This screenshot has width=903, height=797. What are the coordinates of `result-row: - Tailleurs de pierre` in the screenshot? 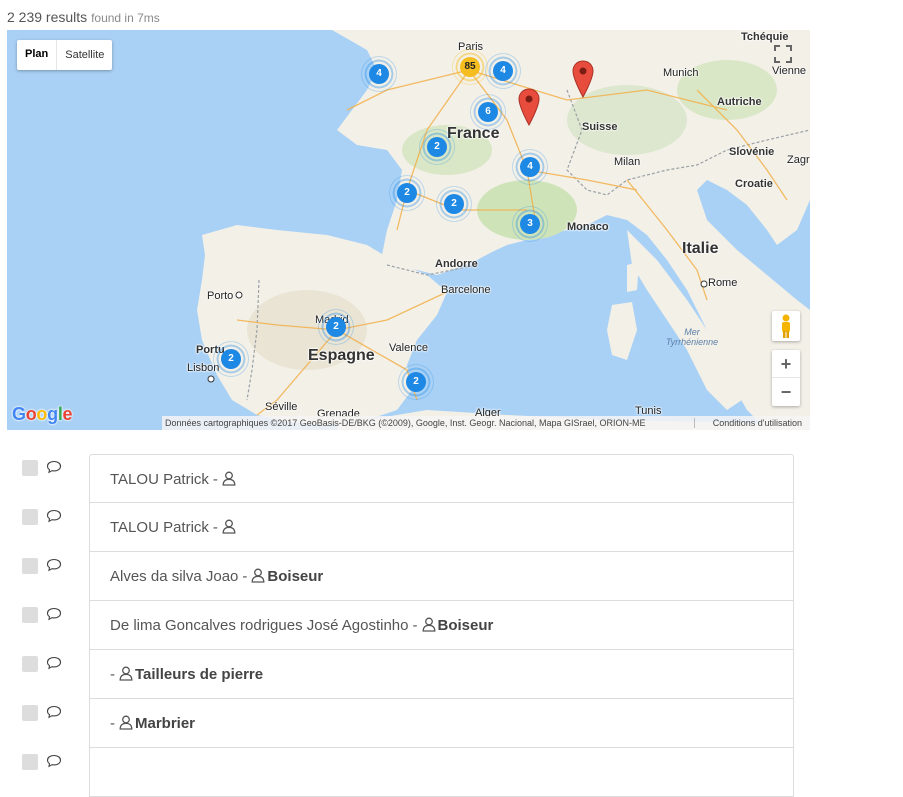 It's located at (451, 674).